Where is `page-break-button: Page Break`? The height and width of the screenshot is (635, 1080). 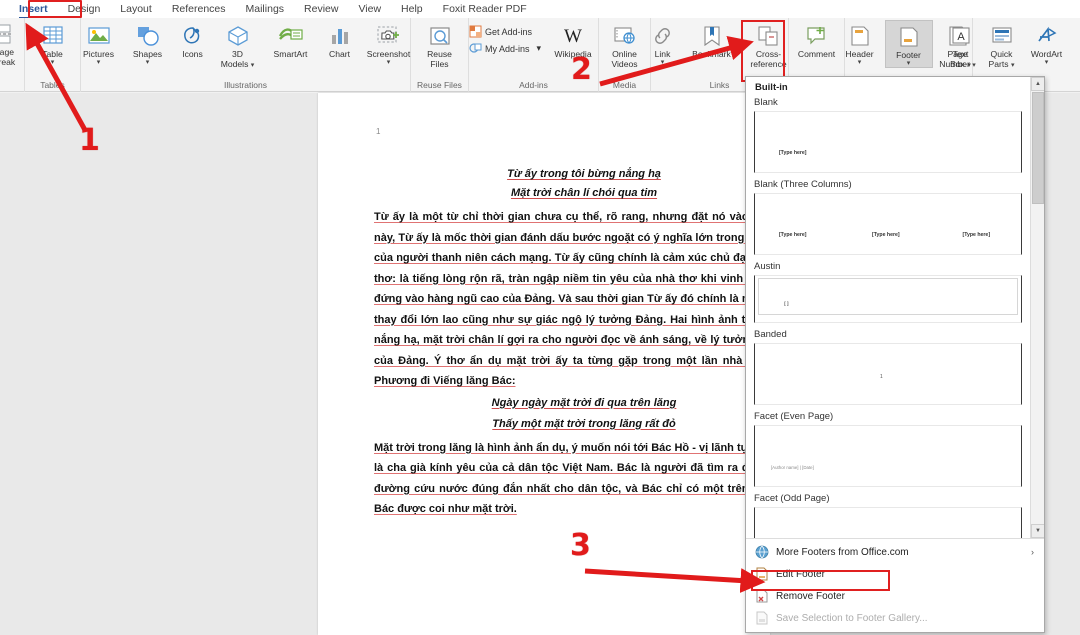
page-break-button: Page Break is located at coordinates (12, 42).